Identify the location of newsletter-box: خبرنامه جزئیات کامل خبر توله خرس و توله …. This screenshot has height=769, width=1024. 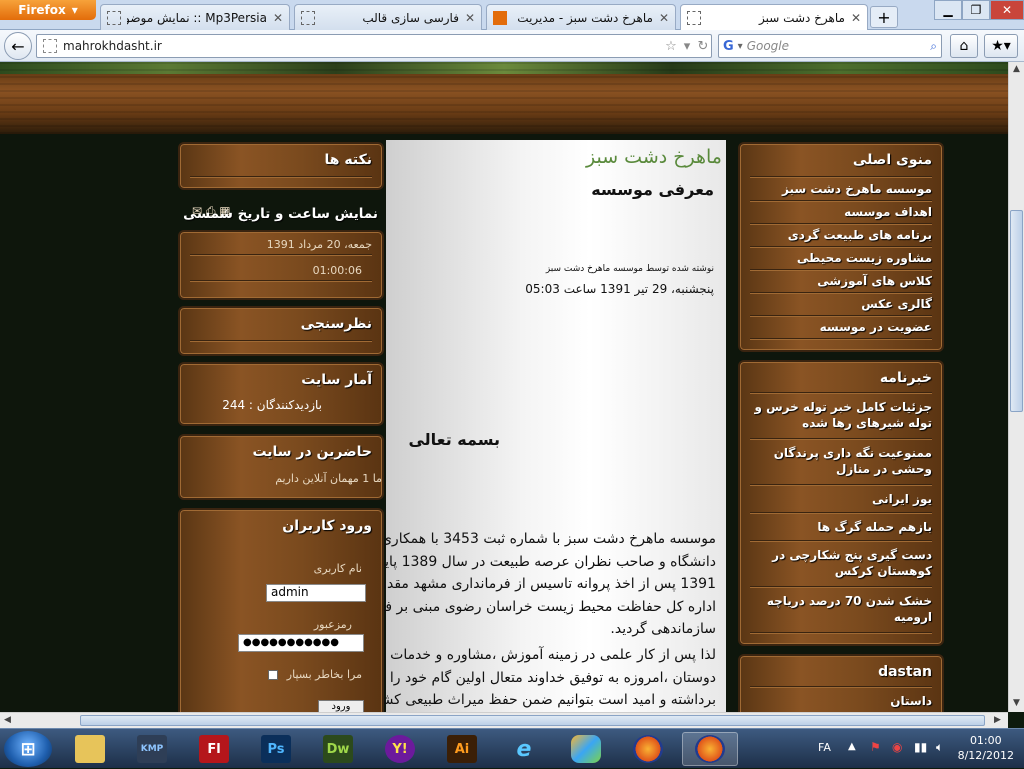
(841, 503).